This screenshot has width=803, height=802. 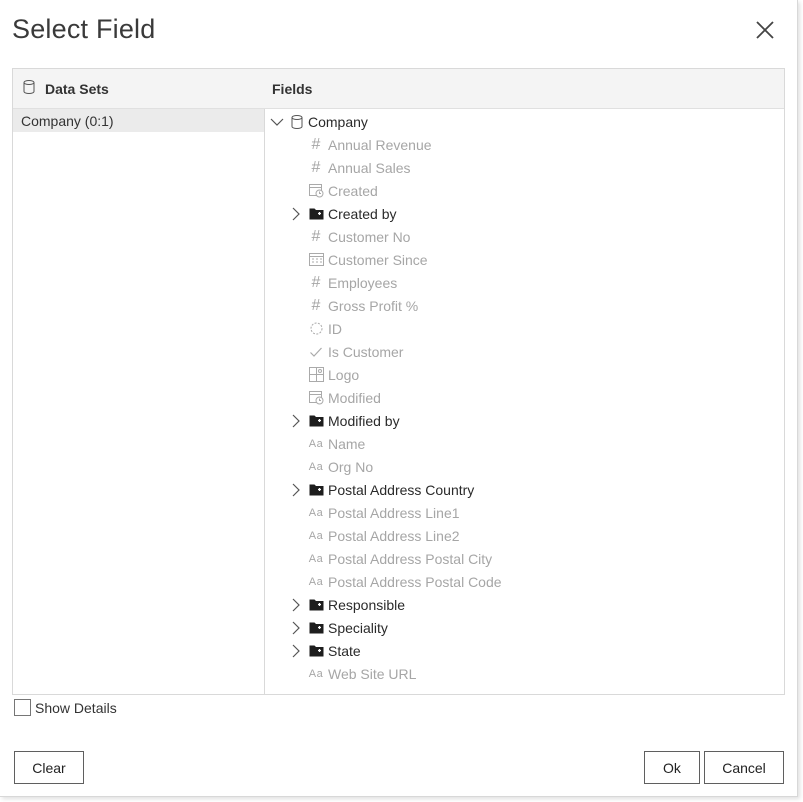 I want to click on field-label: Employees, so click(x=363, y=282).